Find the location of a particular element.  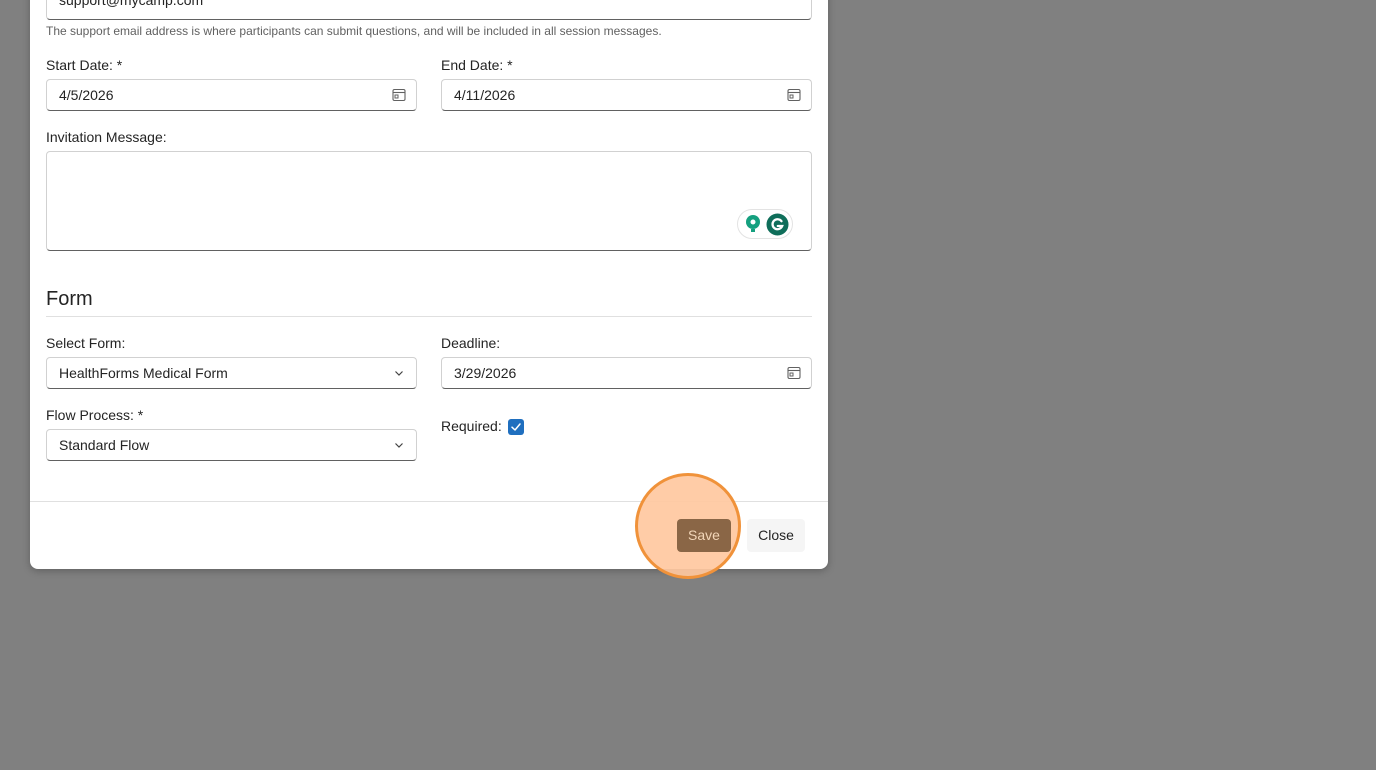

close-button: Close is located at coordinates (776, 535).